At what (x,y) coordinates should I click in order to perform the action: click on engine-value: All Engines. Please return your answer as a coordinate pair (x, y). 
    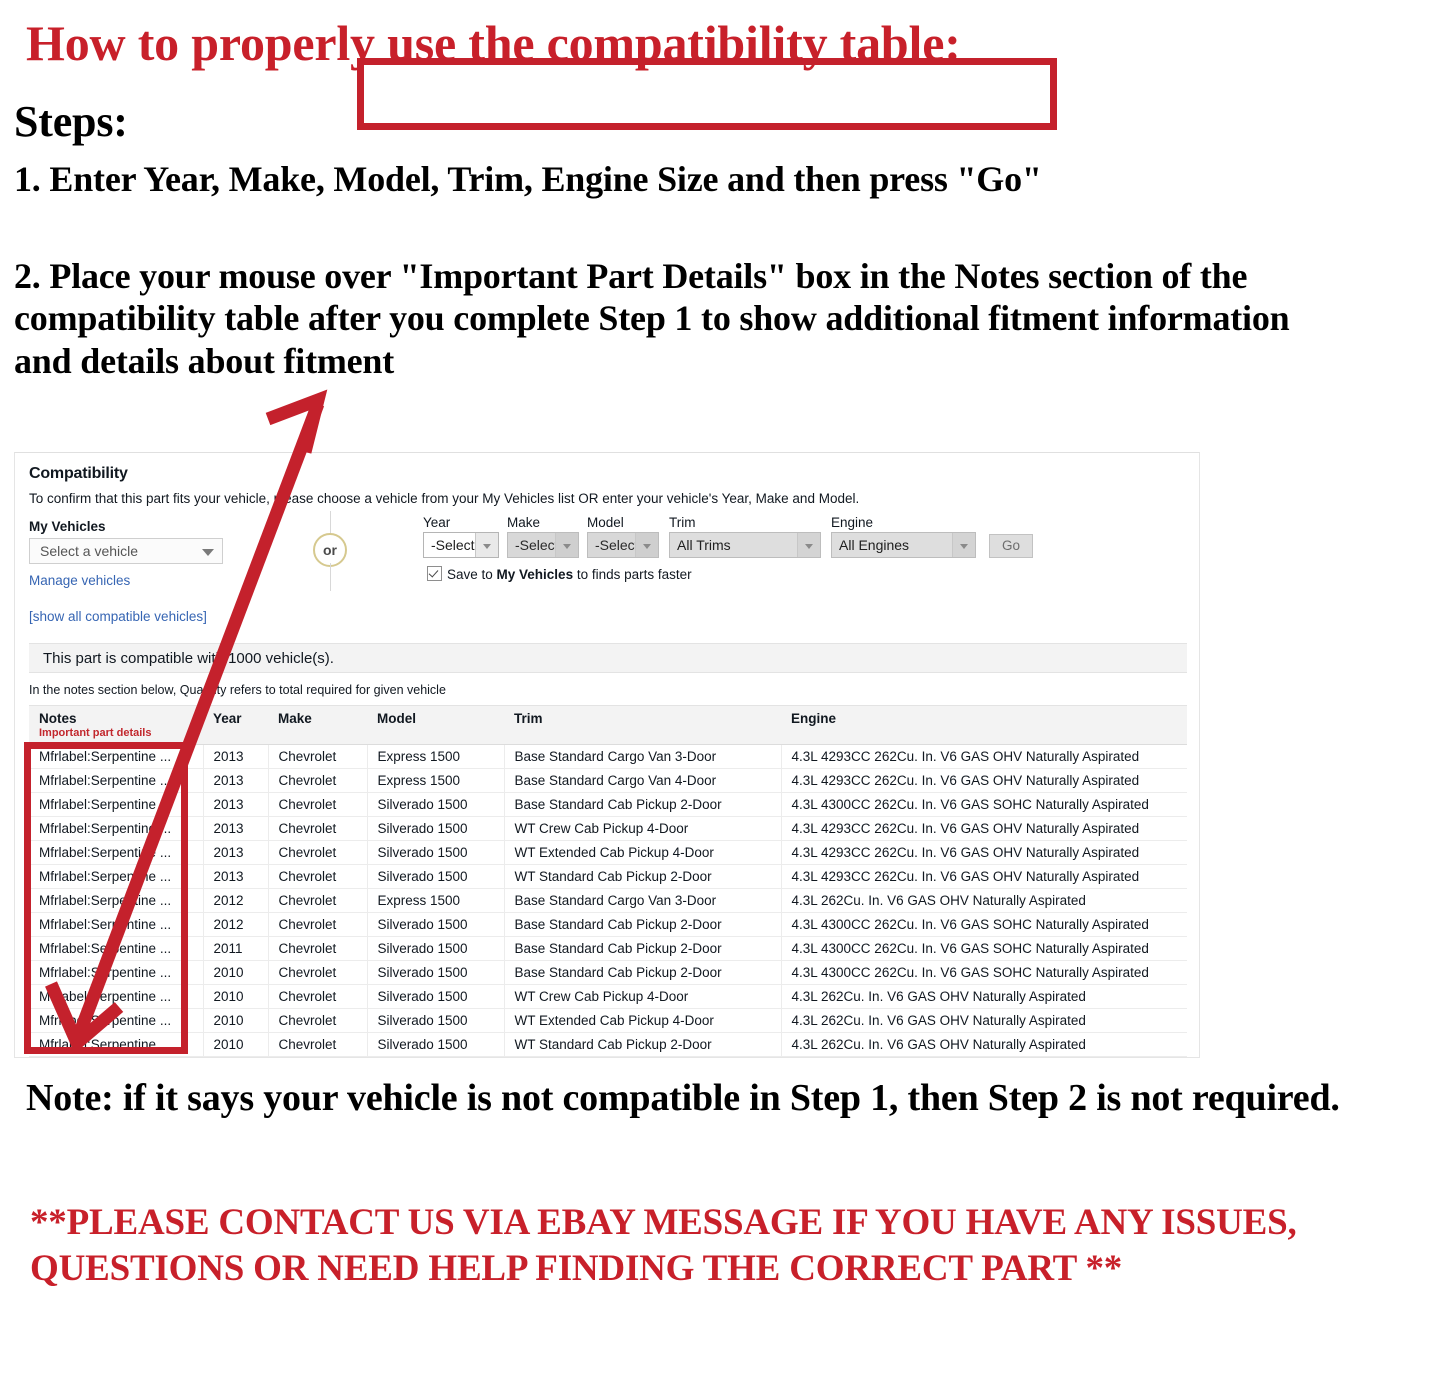
    Looking at the image, I should click on (874, 545).